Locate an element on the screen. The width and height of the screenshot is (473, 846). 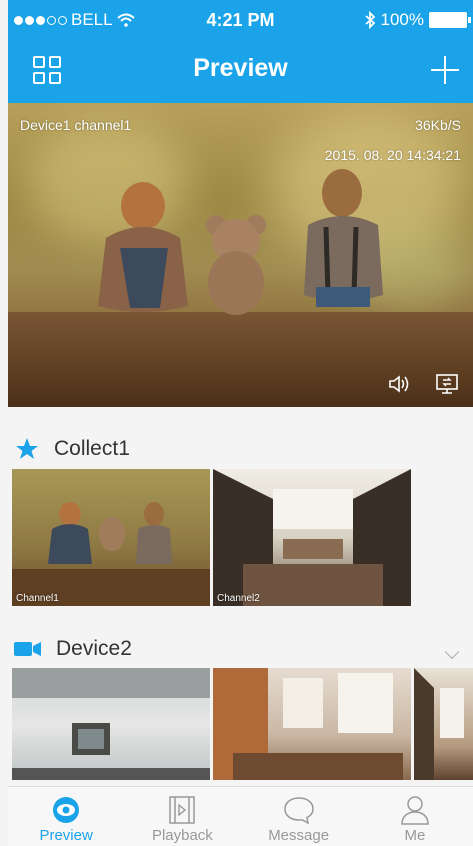
eye-icon is located at coordinates (66, 810).